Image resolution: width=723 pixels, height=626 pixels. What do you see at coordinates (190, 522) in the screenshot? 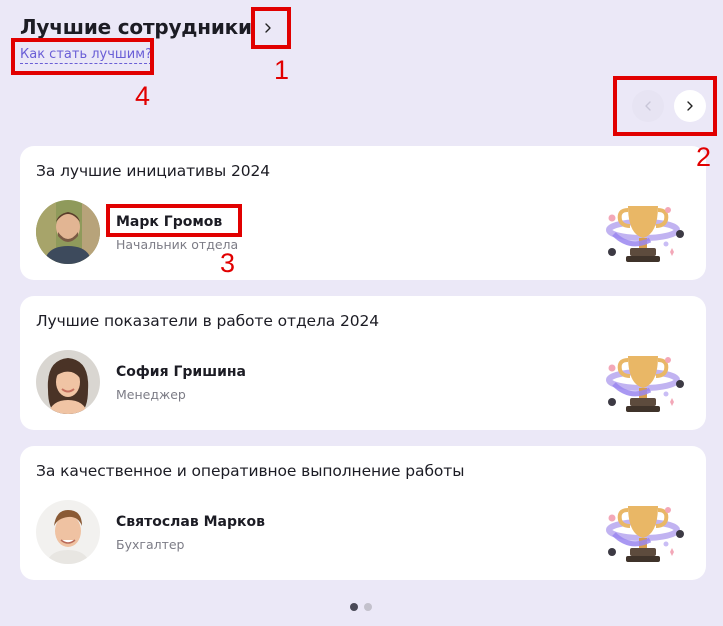
I see `employee-name: Святослав Марков` at bounding box center [190, 522].